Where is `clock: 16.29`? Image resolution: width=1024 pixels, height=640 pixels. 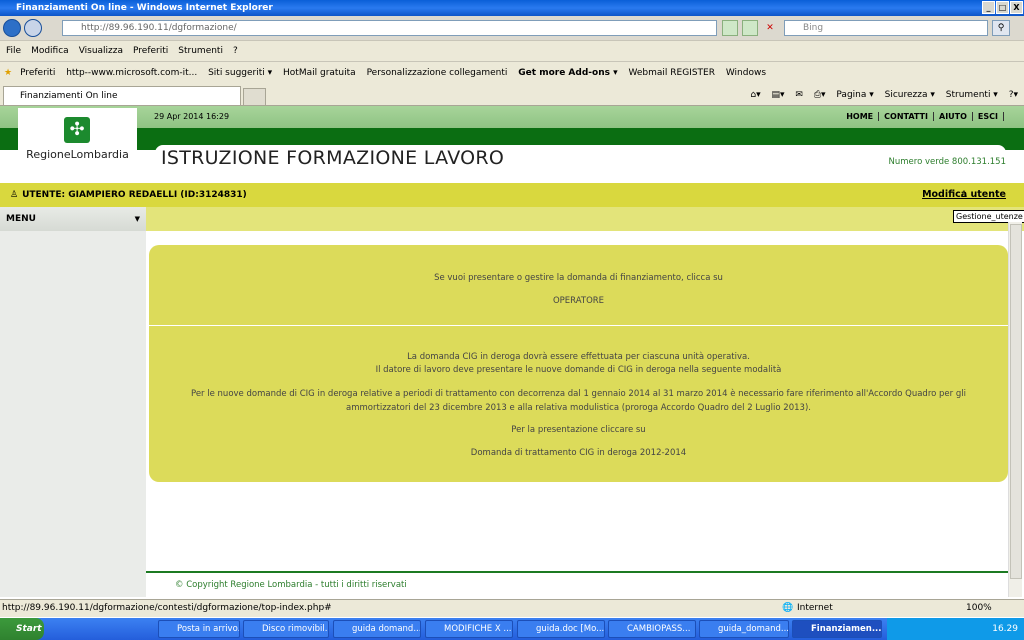
clock: 16.29 is located at coordinates (1005, 629).